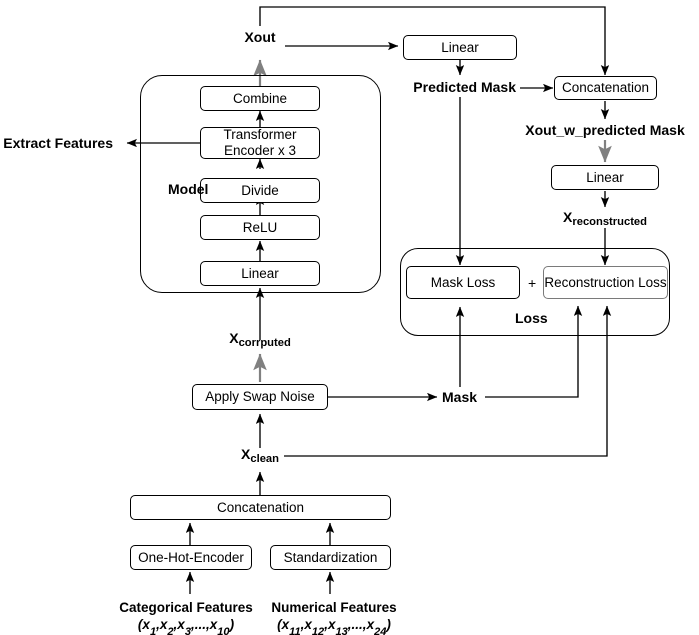 The width and height of the screenshot is (699, 635). Describe the element at coordinates (330, 557) in the screenshot. I see `node-standardization: Standardization` at that location.